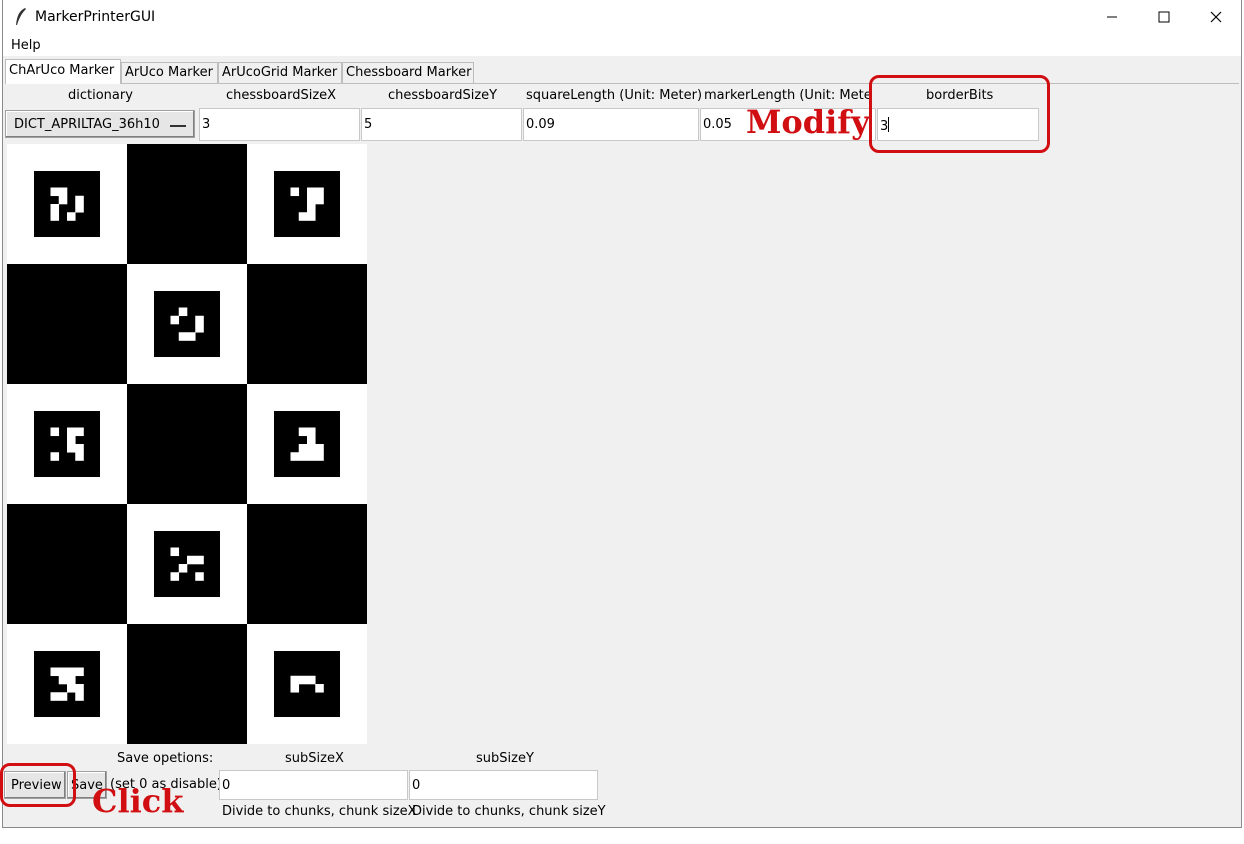 The width and height of the screenshot is (1244, 844). Describe the element at coordinates (26, 45) in the screenshot. I see `menu-help: Help` at that location.